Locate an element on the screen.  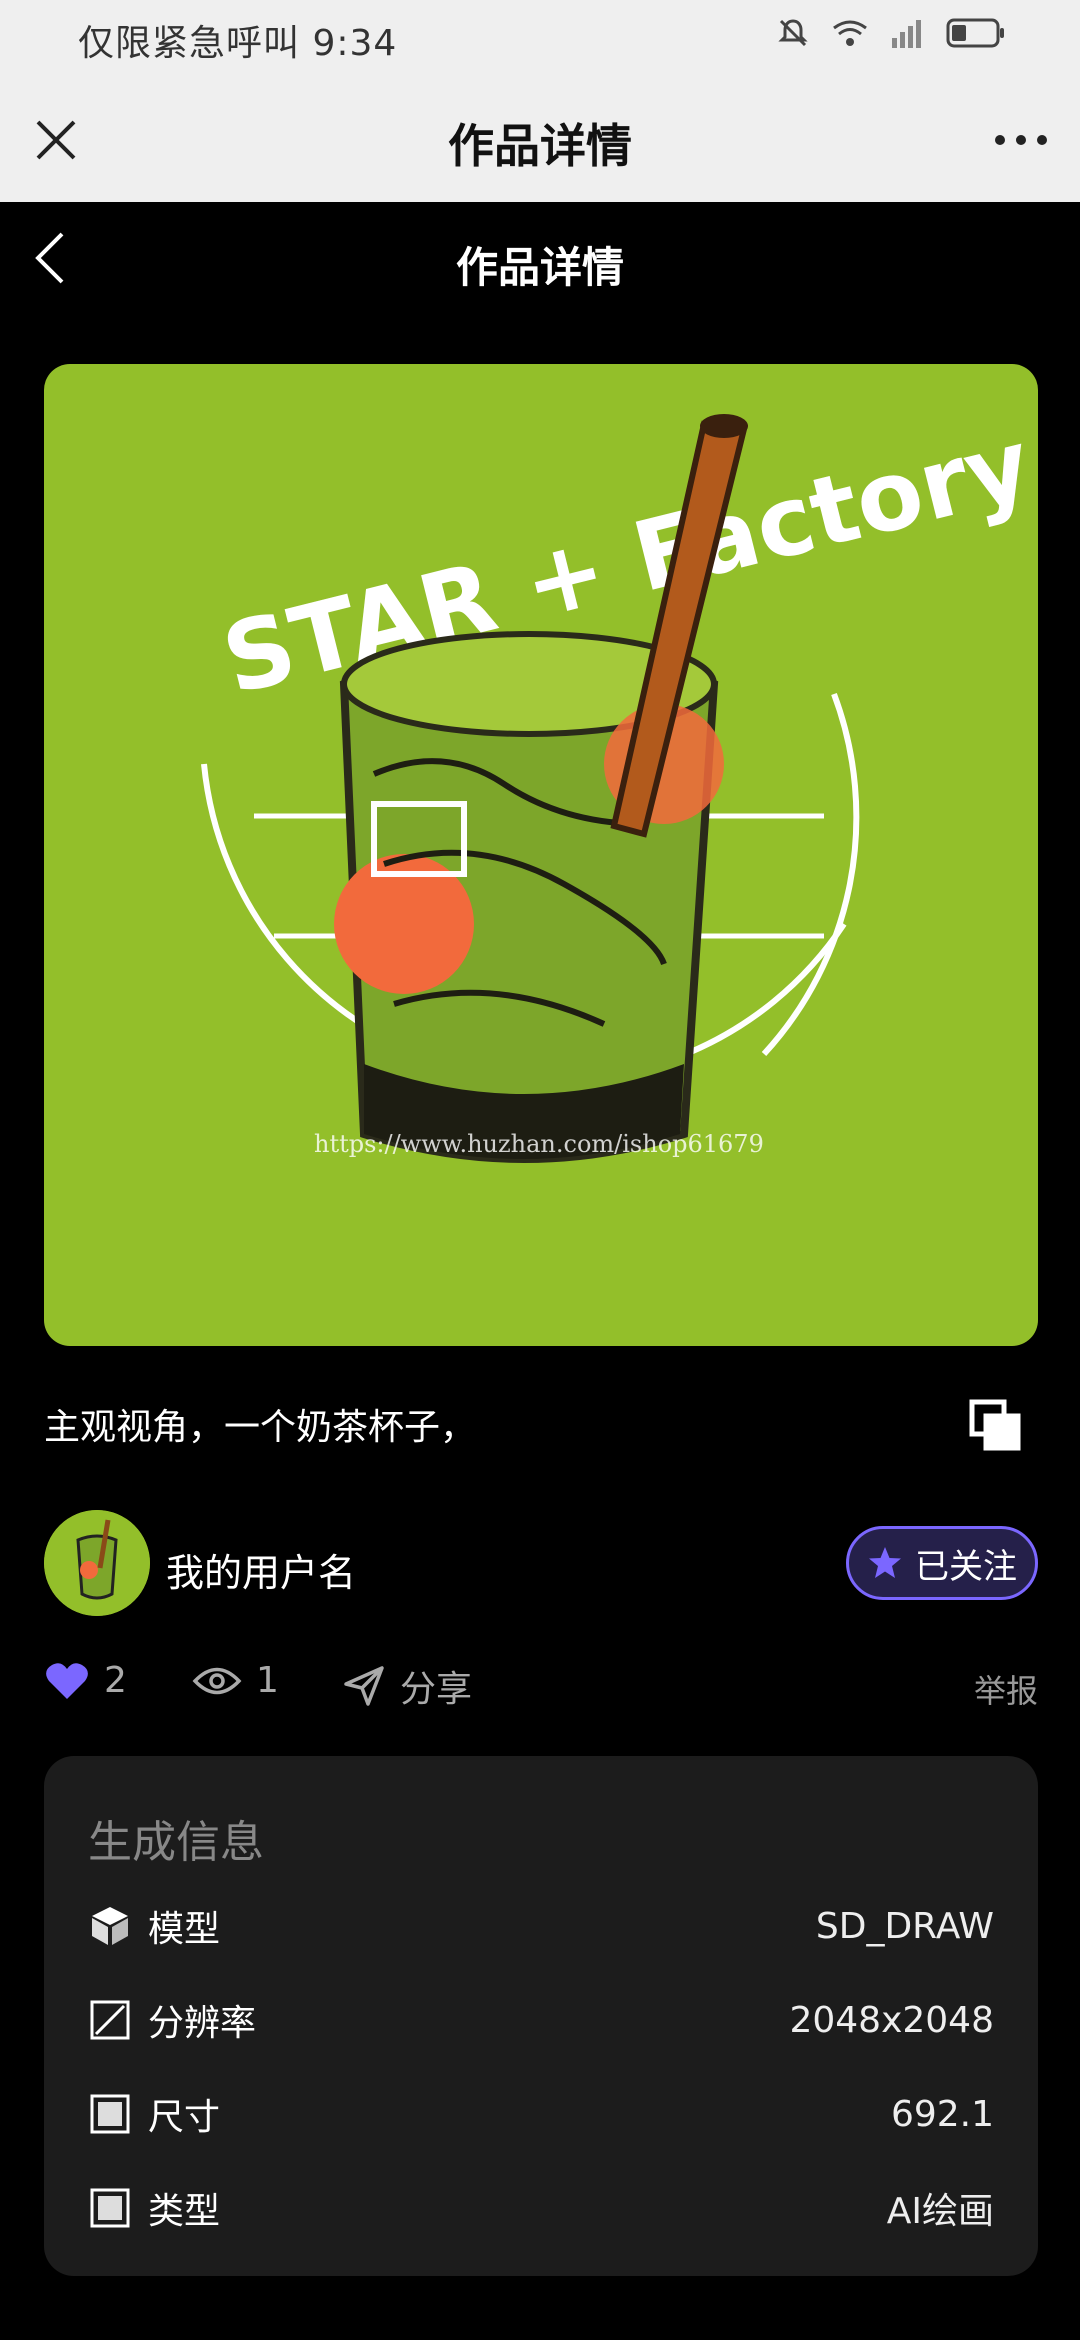
page-title: 作品详情 is located at coordinates (539, 267).